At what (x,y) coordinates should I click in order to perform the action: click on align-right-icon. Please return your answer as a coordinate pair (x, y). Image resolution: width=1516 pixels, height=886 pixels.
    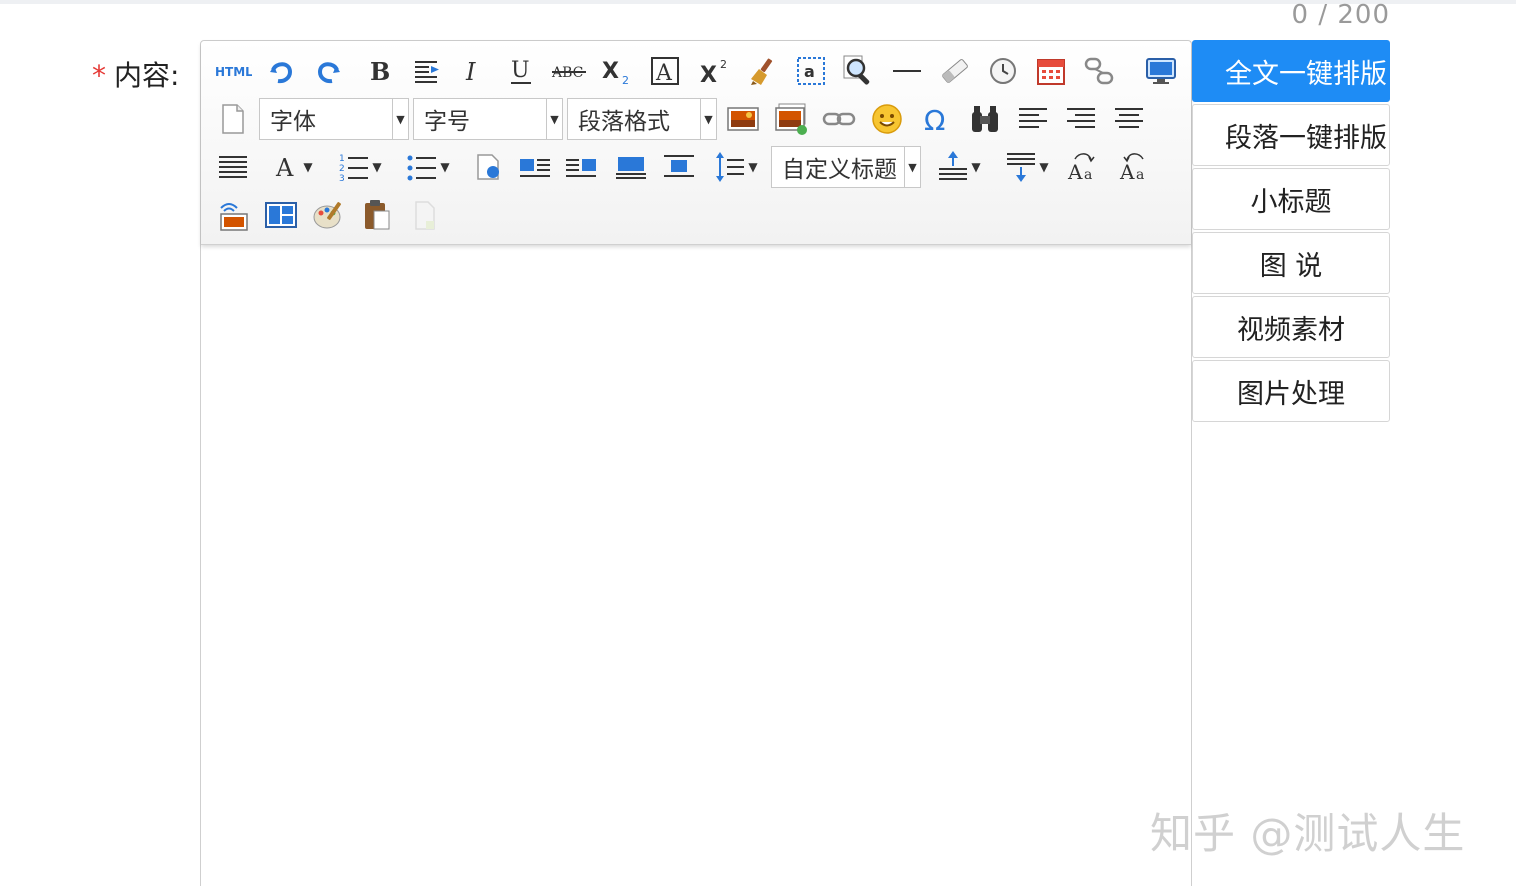
    Looking at the image, I should click on (1081, 119).